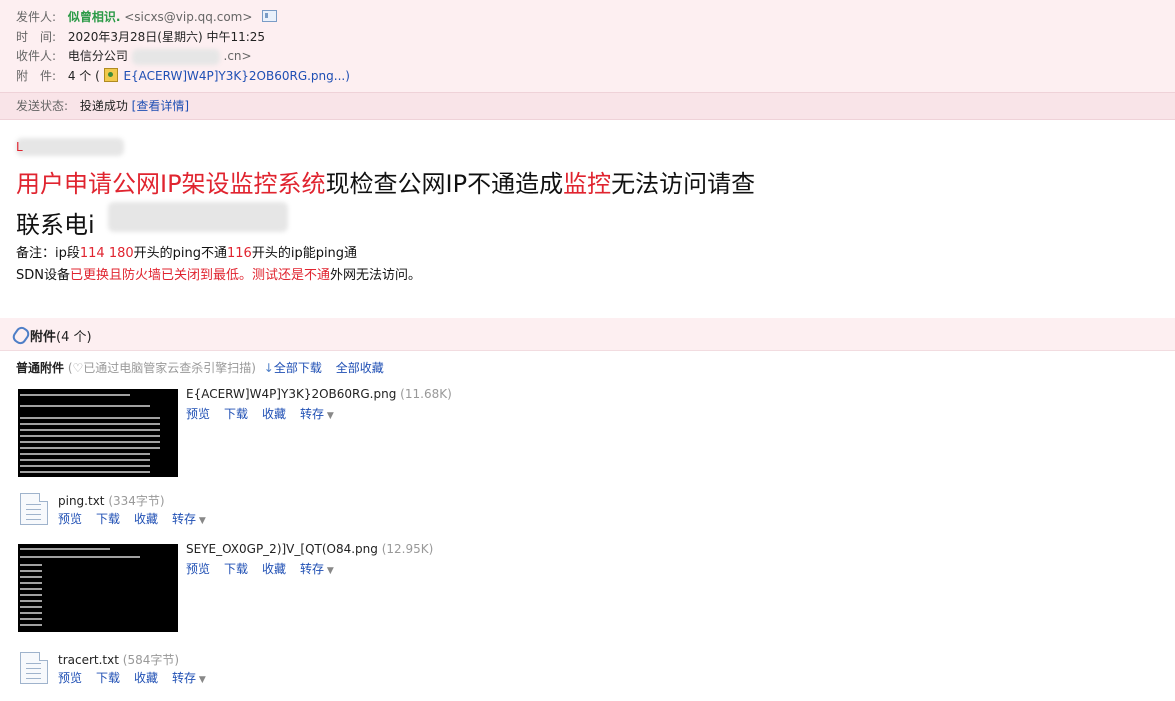 The image size is (1175, 701). Describe the element at coordinates (304, 253) in the screenshot. I see `body-text: 开头的ip能ping通` at that location.